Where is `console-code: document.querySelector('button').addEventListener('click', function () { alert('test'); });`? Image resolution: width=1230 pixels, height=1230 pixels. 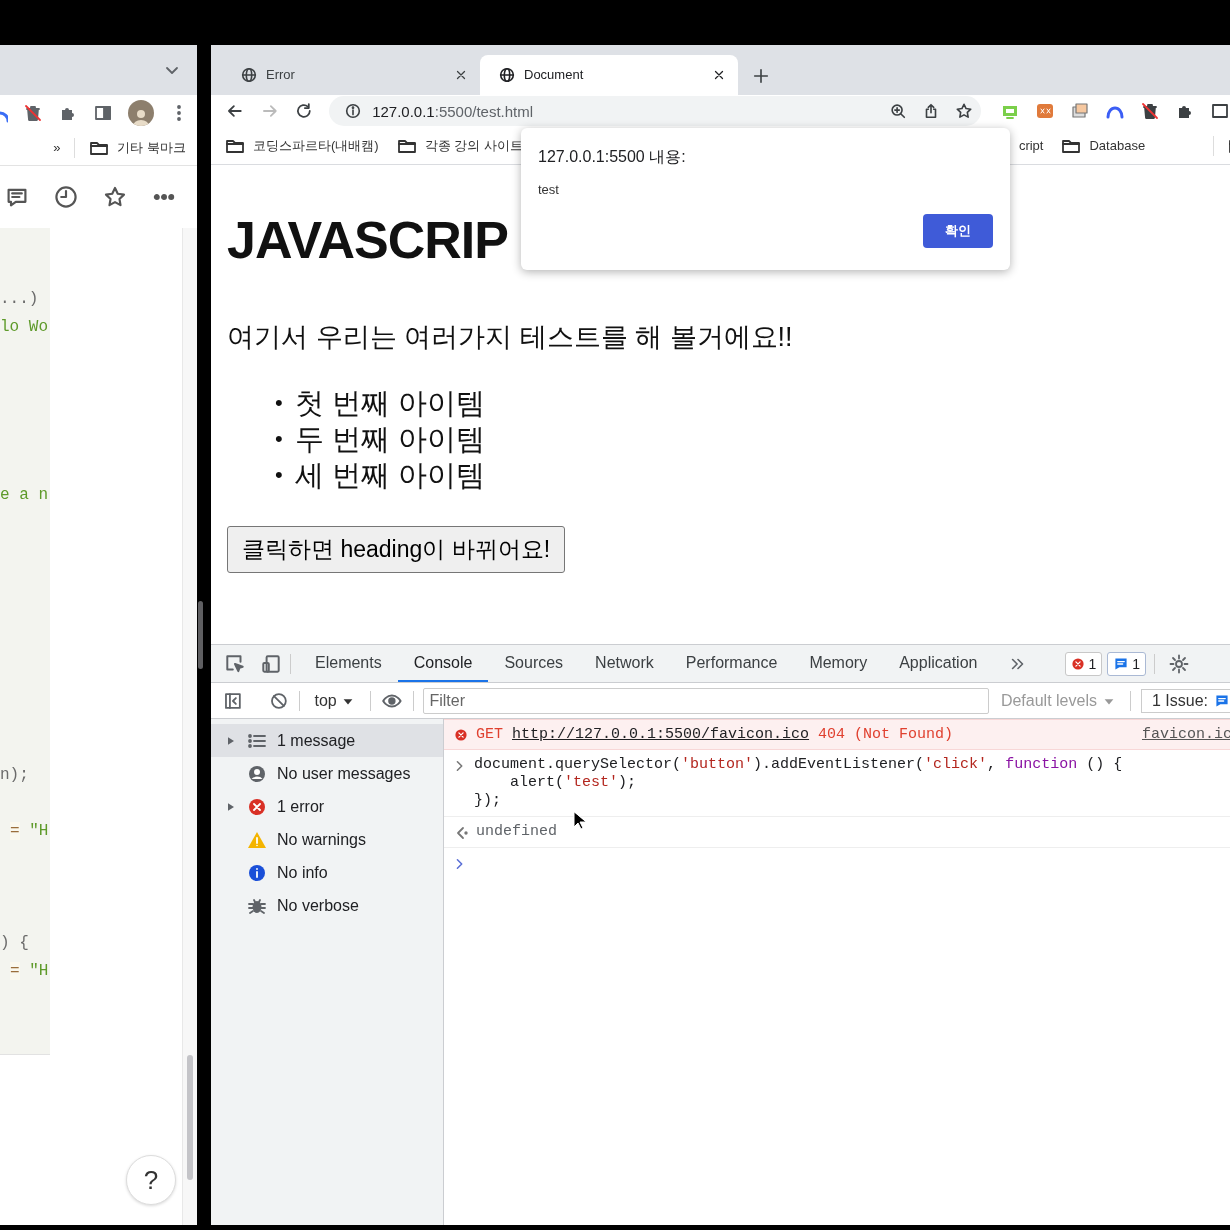 console-code: document.querySelector('button').addEventListener('click', function () { alert('test'); }); is located at coordinates (798, 783).